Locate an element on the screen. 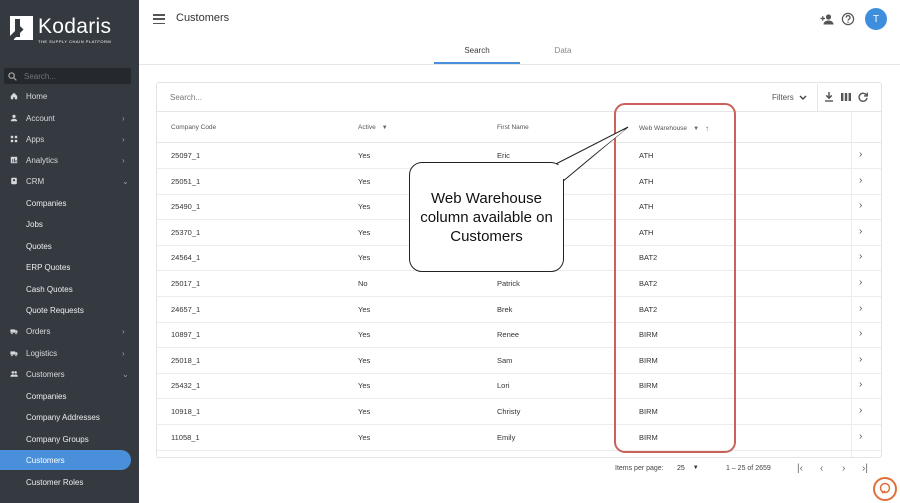 This screenshot has height=503, width=900. table-cell: 10918_1 is located at coordinates (186, 411).